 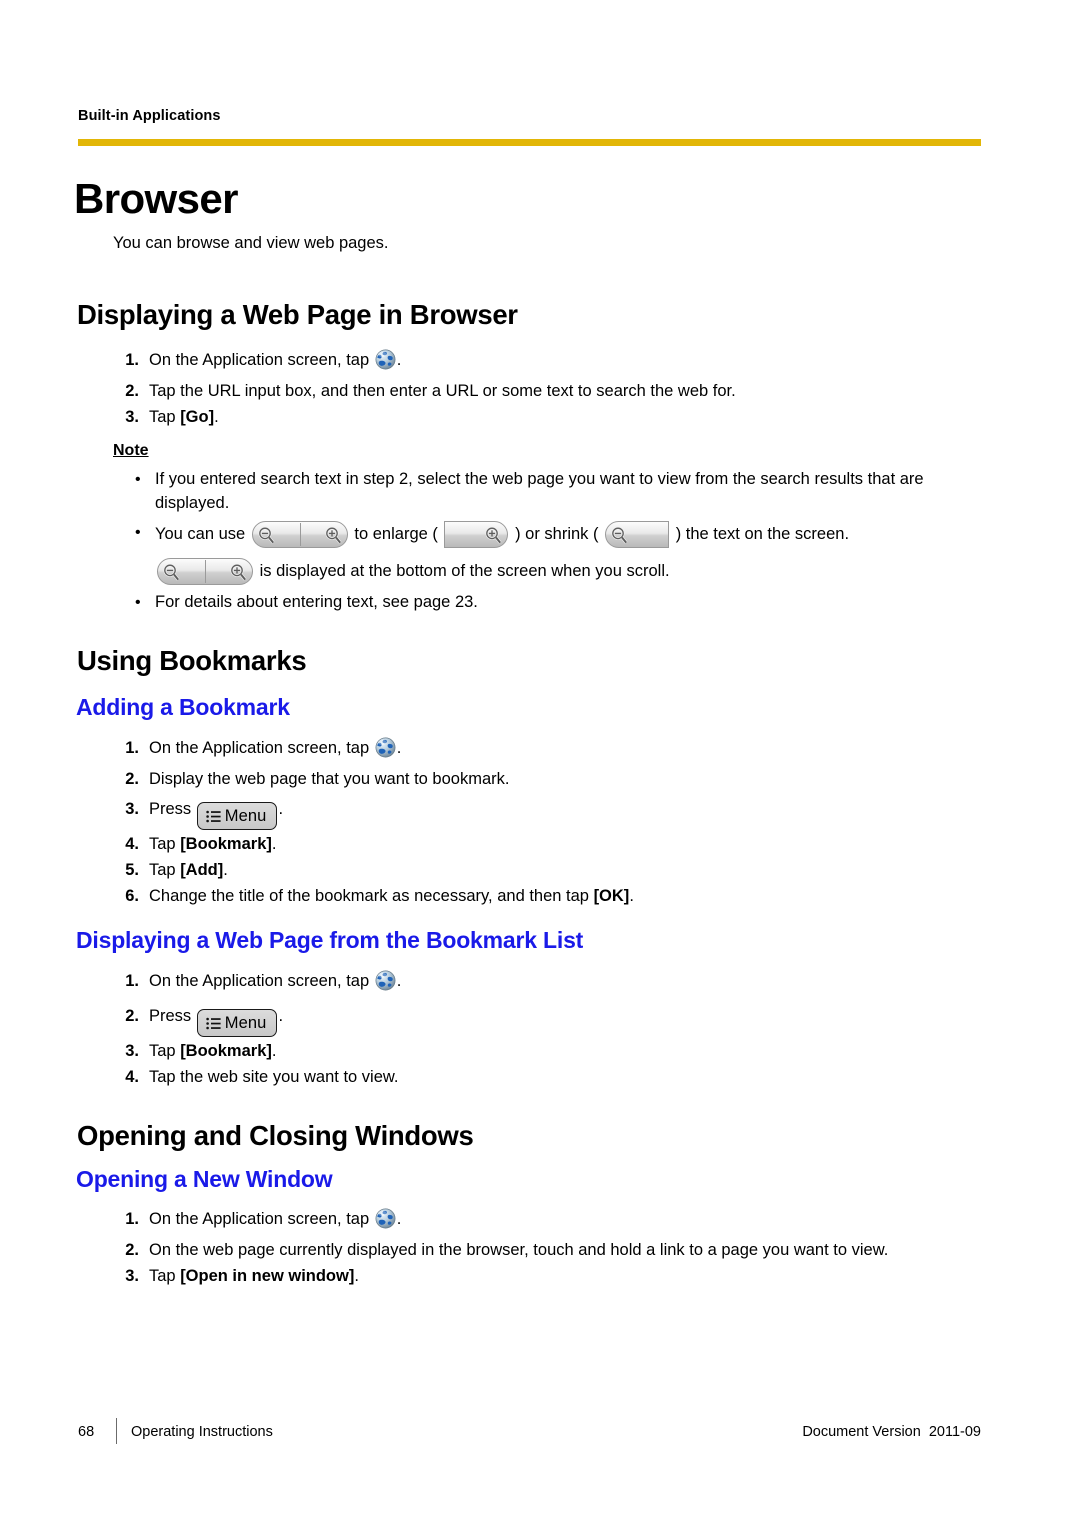 What do you see at coordinates (132, 896) in the screenshot?
I see `step-number: 6.` at bounding box center [132, 896].